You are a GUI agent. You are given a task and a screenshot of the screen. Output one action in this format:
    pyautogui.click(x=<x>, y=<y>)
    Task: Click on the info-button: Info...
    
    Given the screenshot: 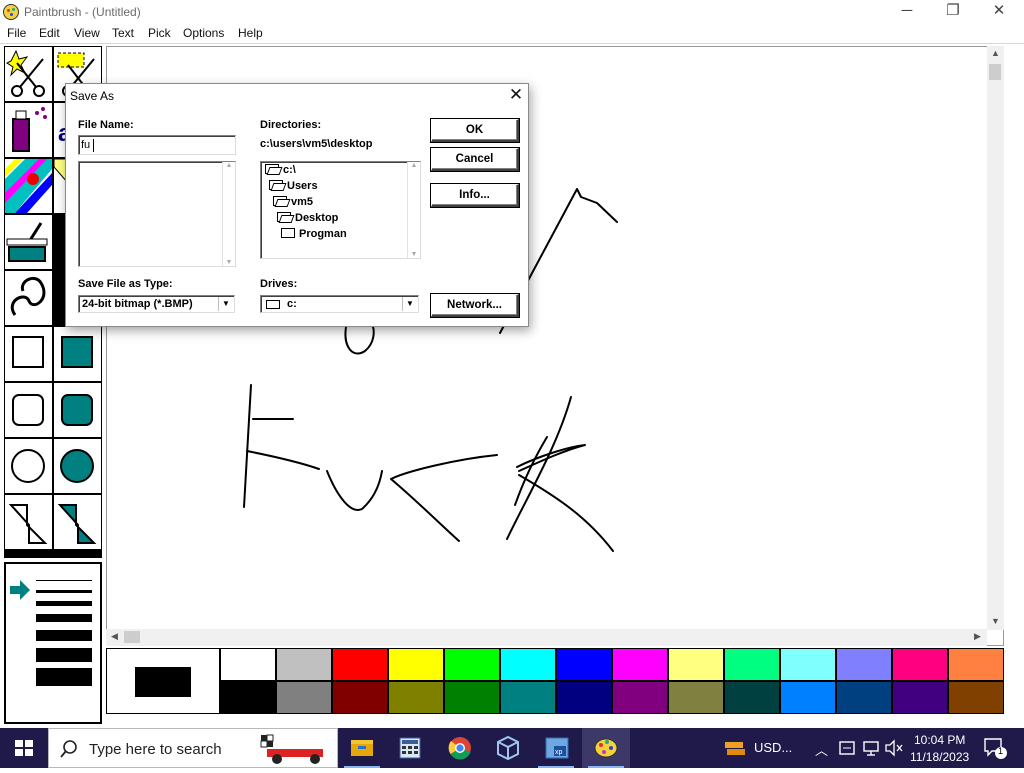 What is the action you would take?
    pyautogui.click(x=475, y=195)
    